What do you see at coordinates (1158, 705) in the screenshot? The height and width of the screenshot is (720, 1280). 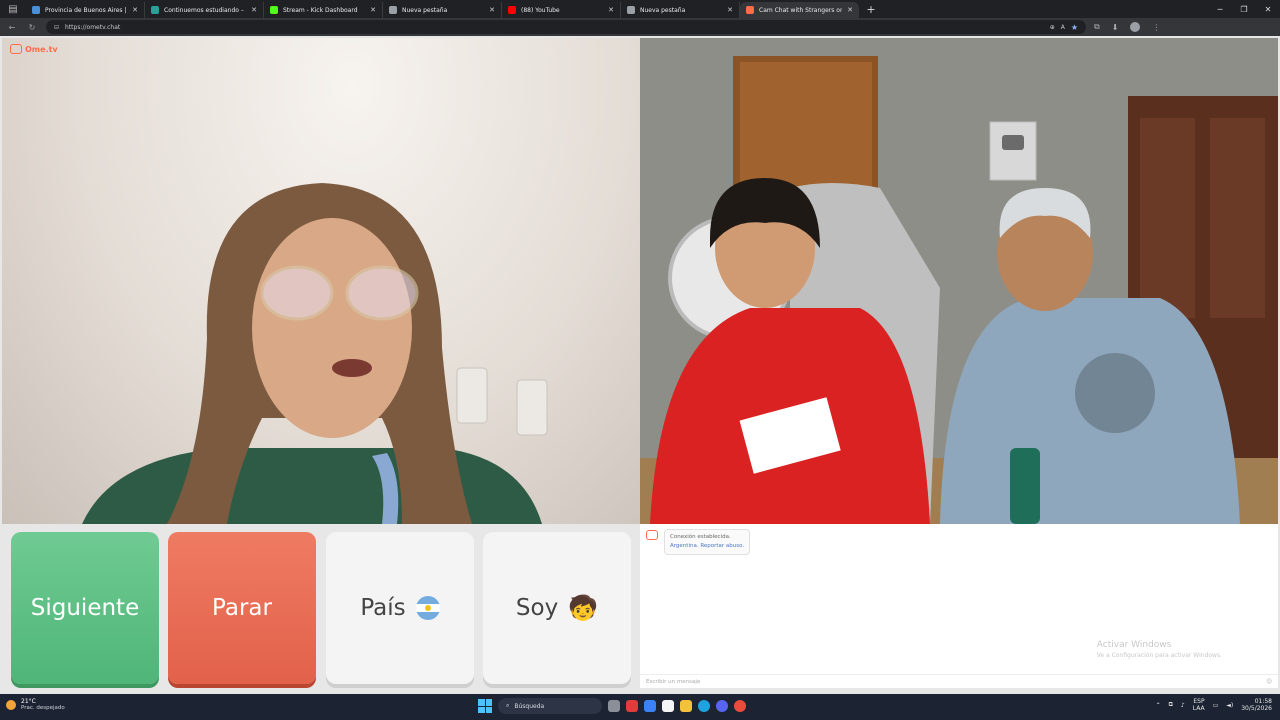 I see `tray-chevron-icon: ⌃` at bounding box center [1158, 705].